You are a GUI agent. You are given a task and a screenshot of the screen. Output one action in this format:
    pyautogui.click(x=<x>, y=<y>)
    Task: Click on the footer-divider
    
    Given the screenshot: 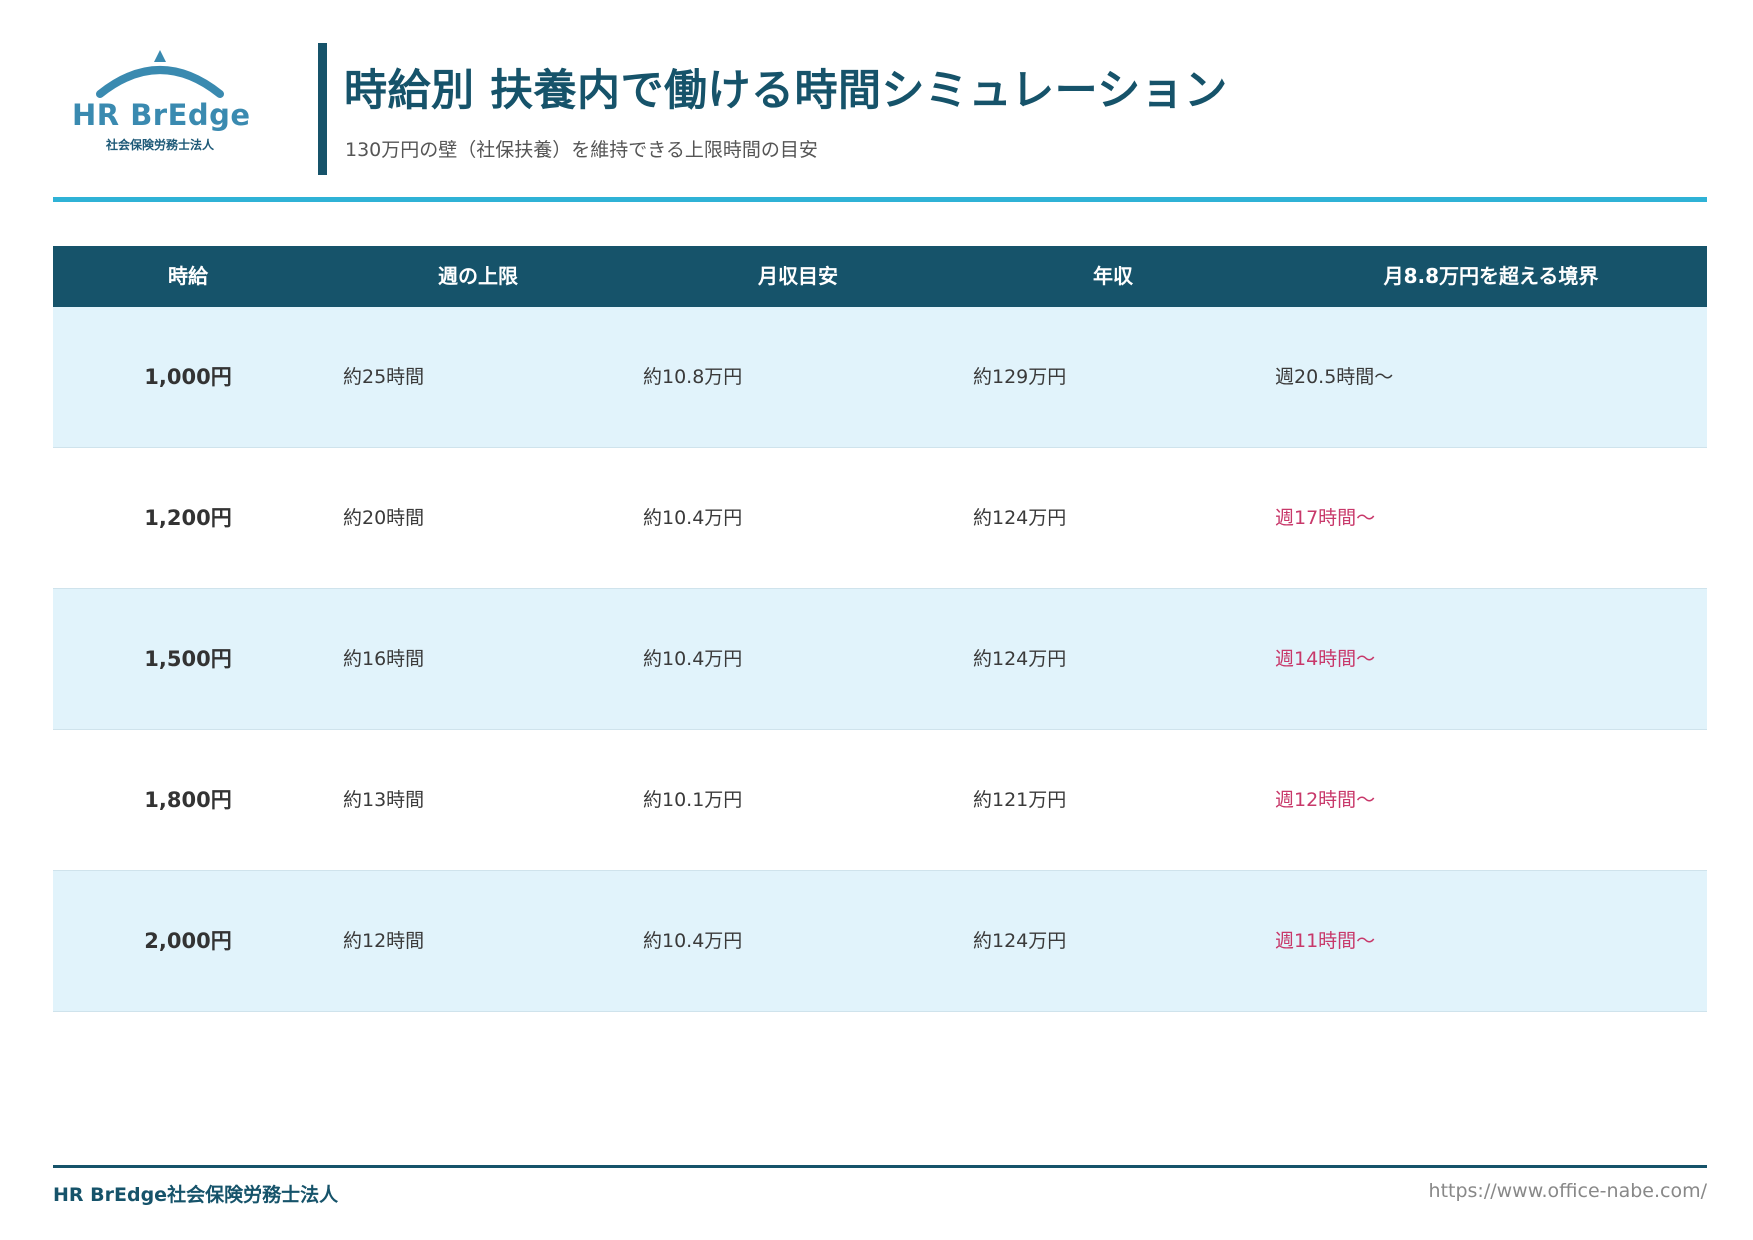 What is the action you would take?
    pyautogui.click(x=880, y=1166)
    